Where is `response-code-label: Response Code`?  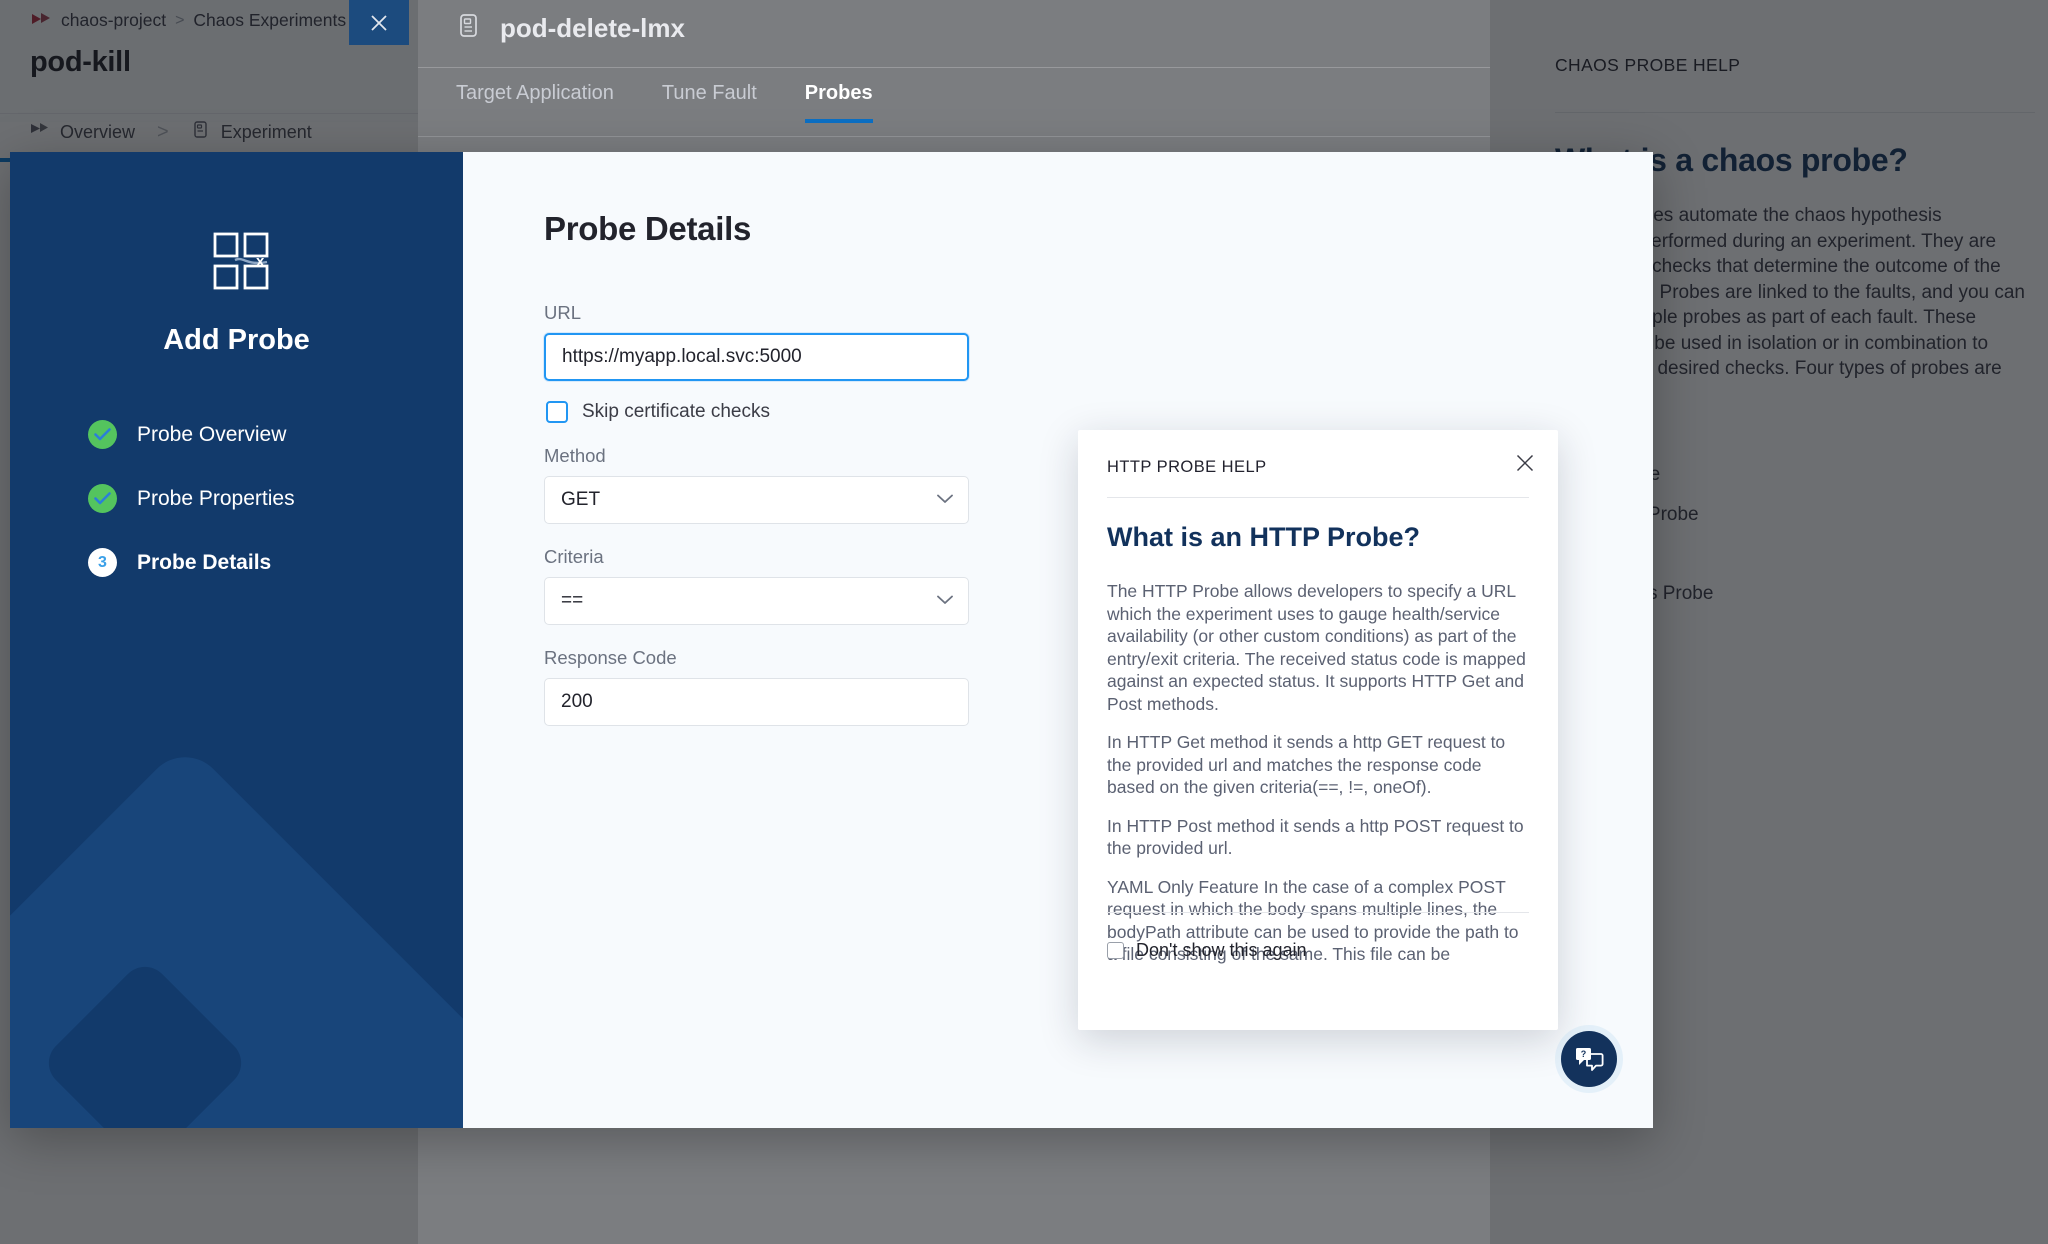 response-code-label: Response Code is located at coordinates (610, 657).